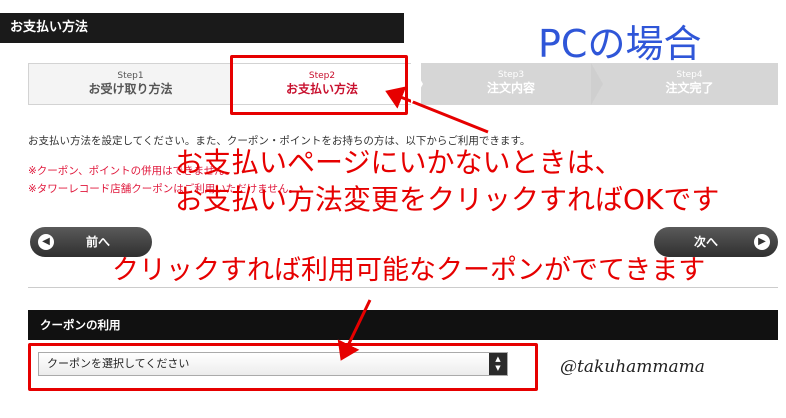 This screenshot has height=418, width=786. I want to click on step-1-name: お受け取り方法, so click(130, 89).